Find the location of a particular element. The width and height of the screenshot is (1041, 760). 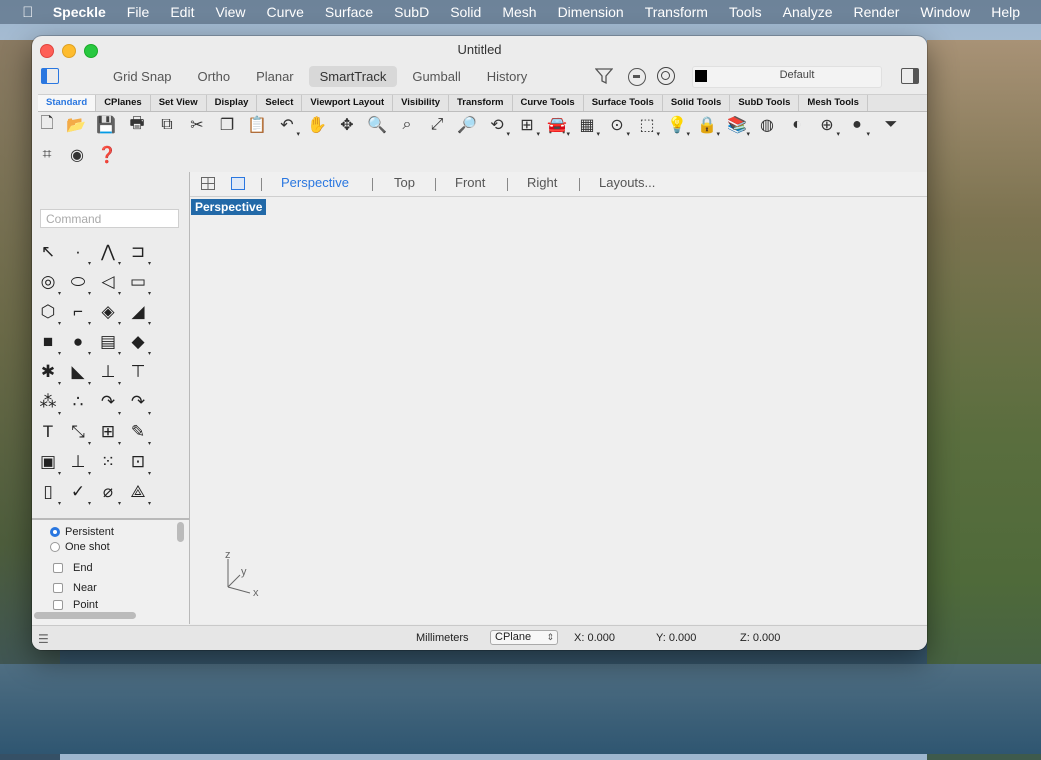

tab-transform: Transform is located at coordinates (481, 103).